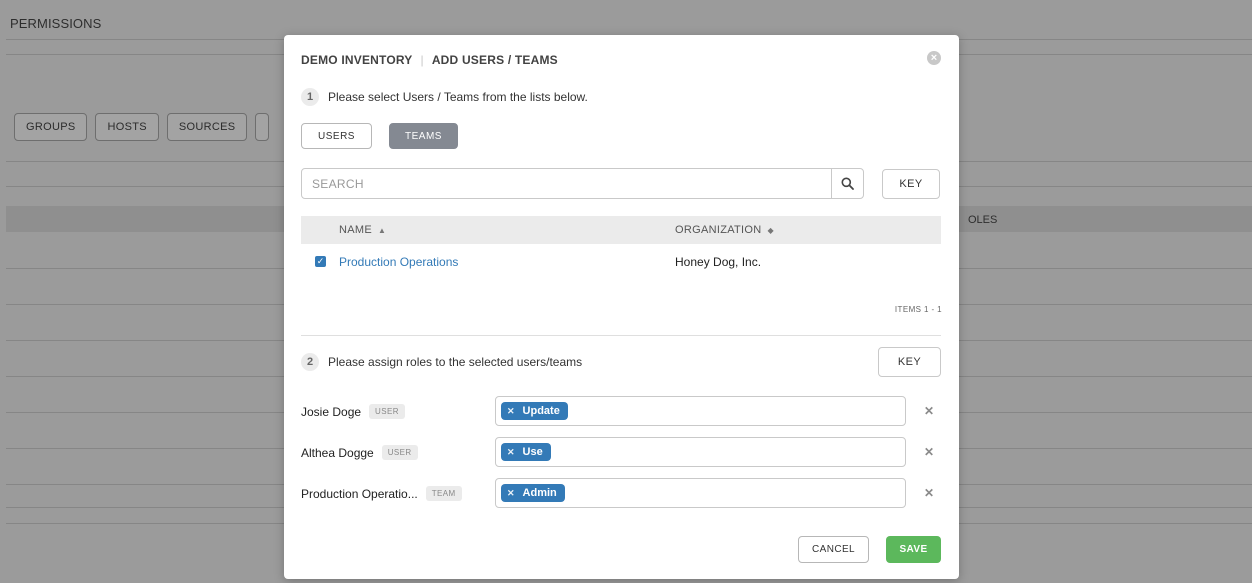  Describe the element at coordinates (207, 127) in the screenshot. I see `sources-button: SOURCES` at that location.